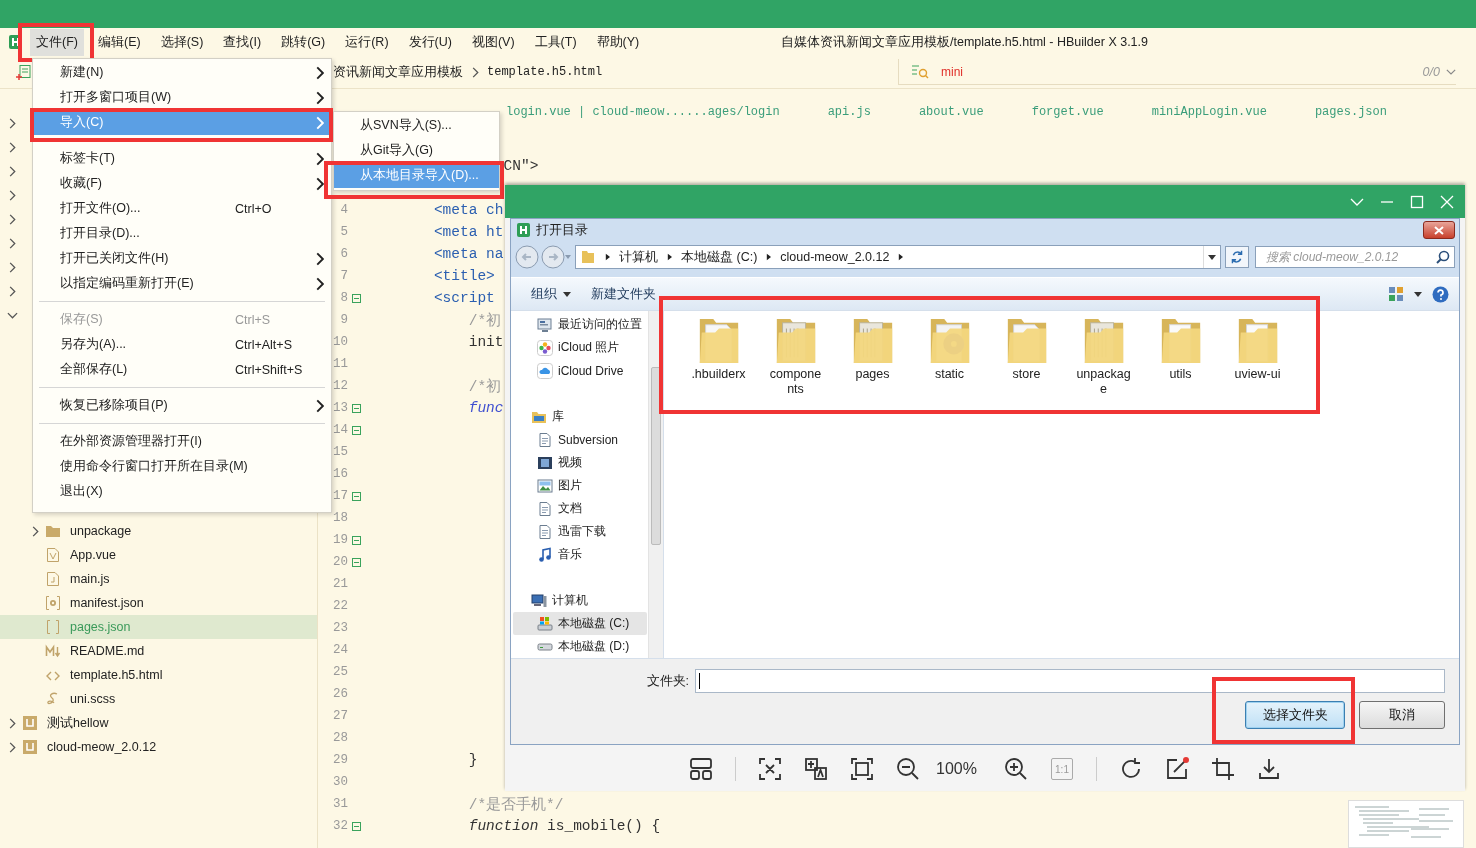 The width and height of the screenshot is (1476, 848). I want to click on code-line: <meta ch, so click(468, 210).